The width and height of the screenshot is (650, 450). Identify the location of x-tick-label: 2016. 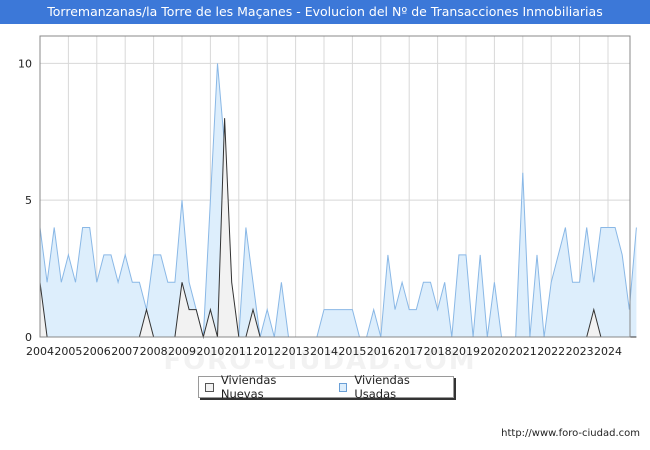
(381, 351).